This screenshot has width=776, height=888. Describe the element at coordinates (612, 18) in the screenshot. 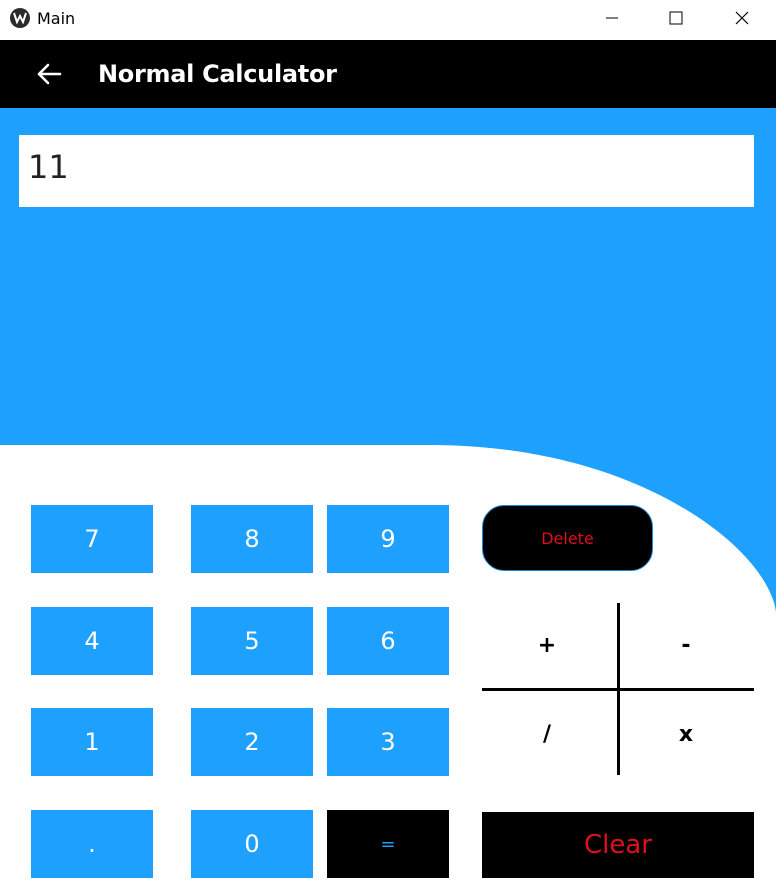

I see `minimize-icon` at that location.